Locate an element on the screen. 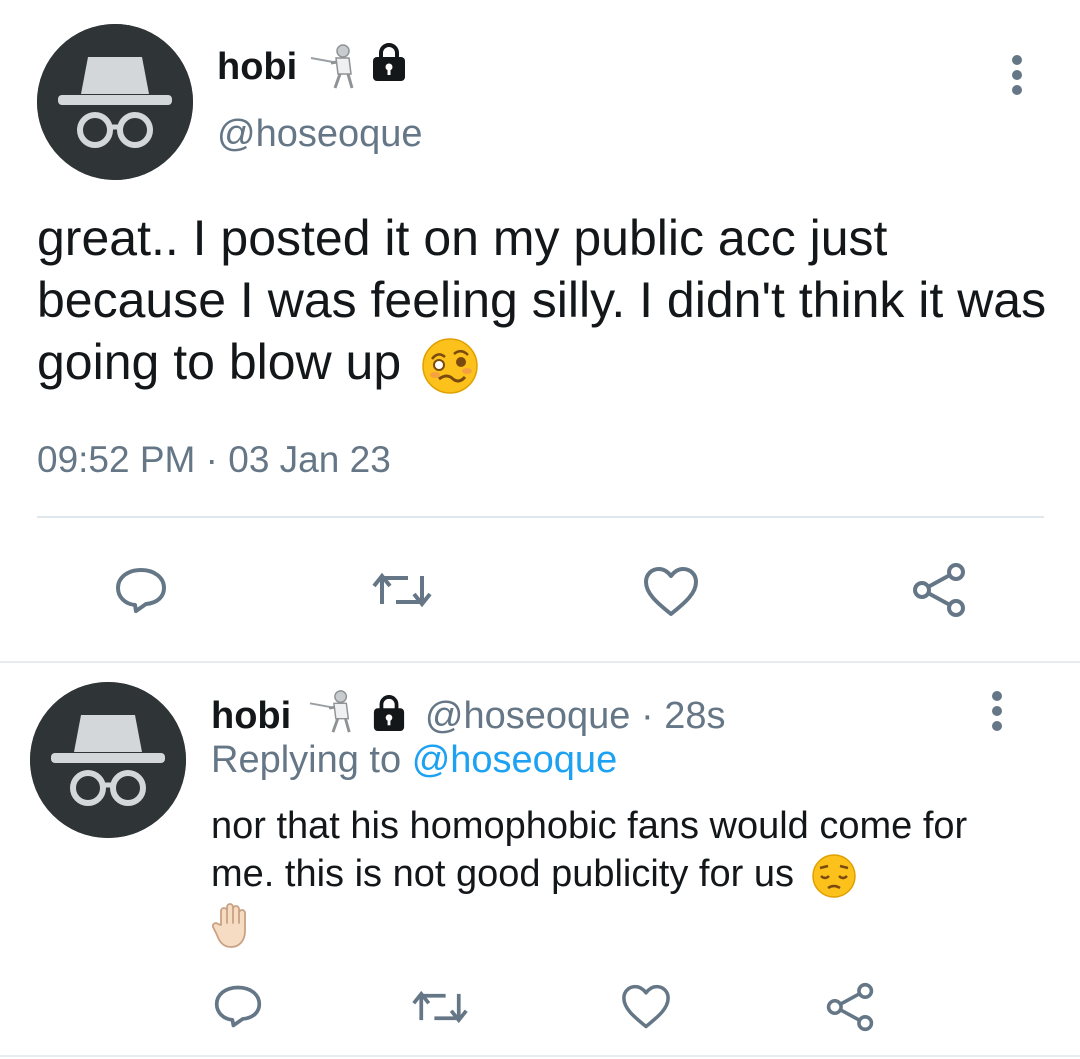  replying-handle-link: @hoseoque is located at coordinates (515, 760).